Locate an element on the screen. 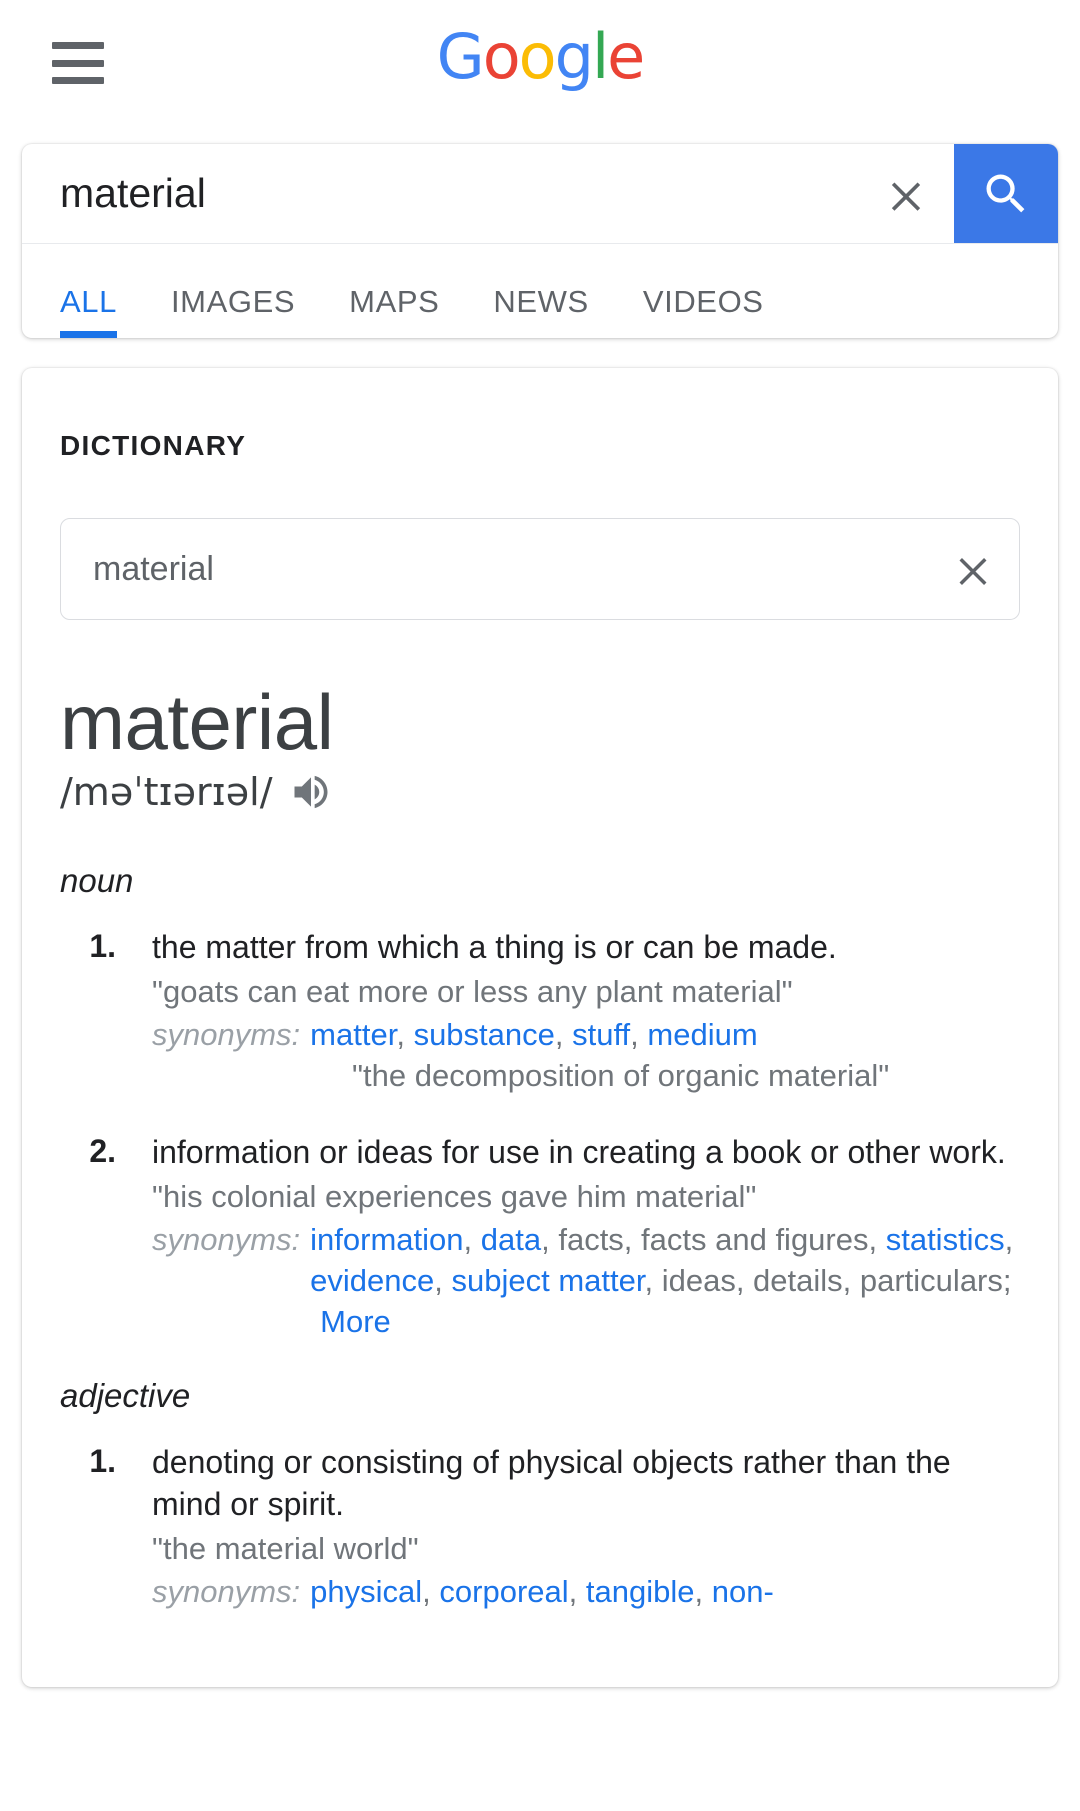 This screenshot has width=1080, height=1811. search-card: ALL IMAGES MAPS NEWS VIDEOS is located at coordinates (540, 241).